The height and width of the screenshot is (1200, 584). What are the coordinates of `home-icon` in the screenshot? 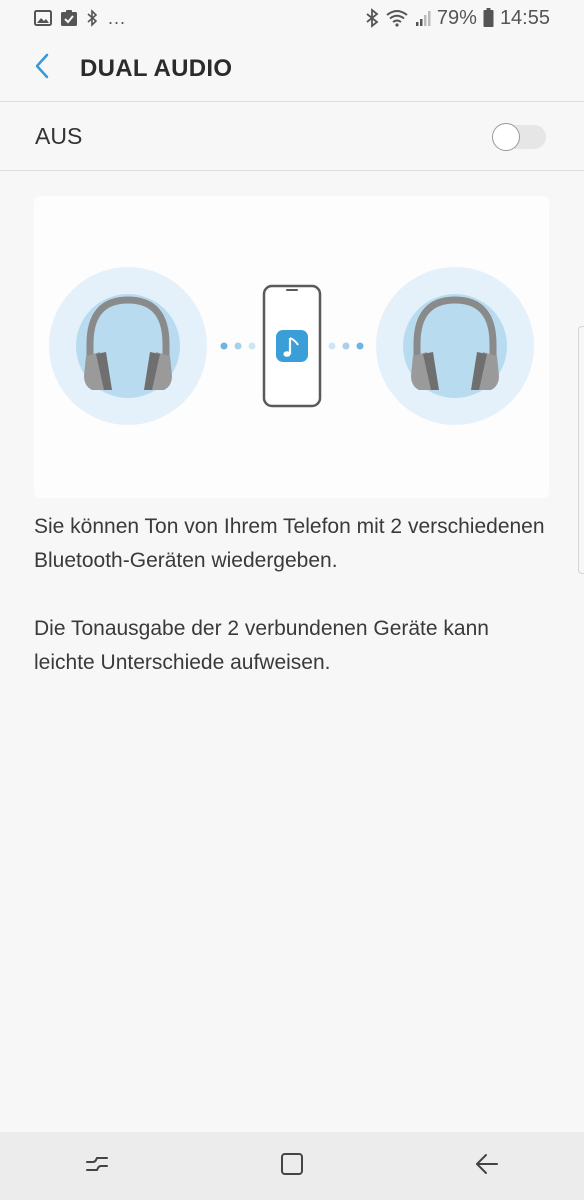 It's located at (292, 1166).